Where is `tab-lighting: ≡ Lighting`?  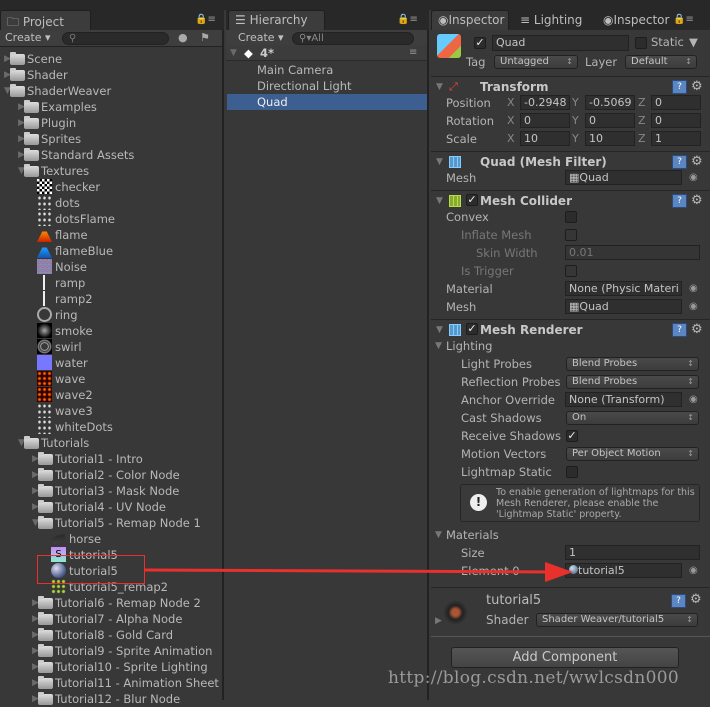 tab-lighting: ≡ Lighting is located at coordinates (553, 20).